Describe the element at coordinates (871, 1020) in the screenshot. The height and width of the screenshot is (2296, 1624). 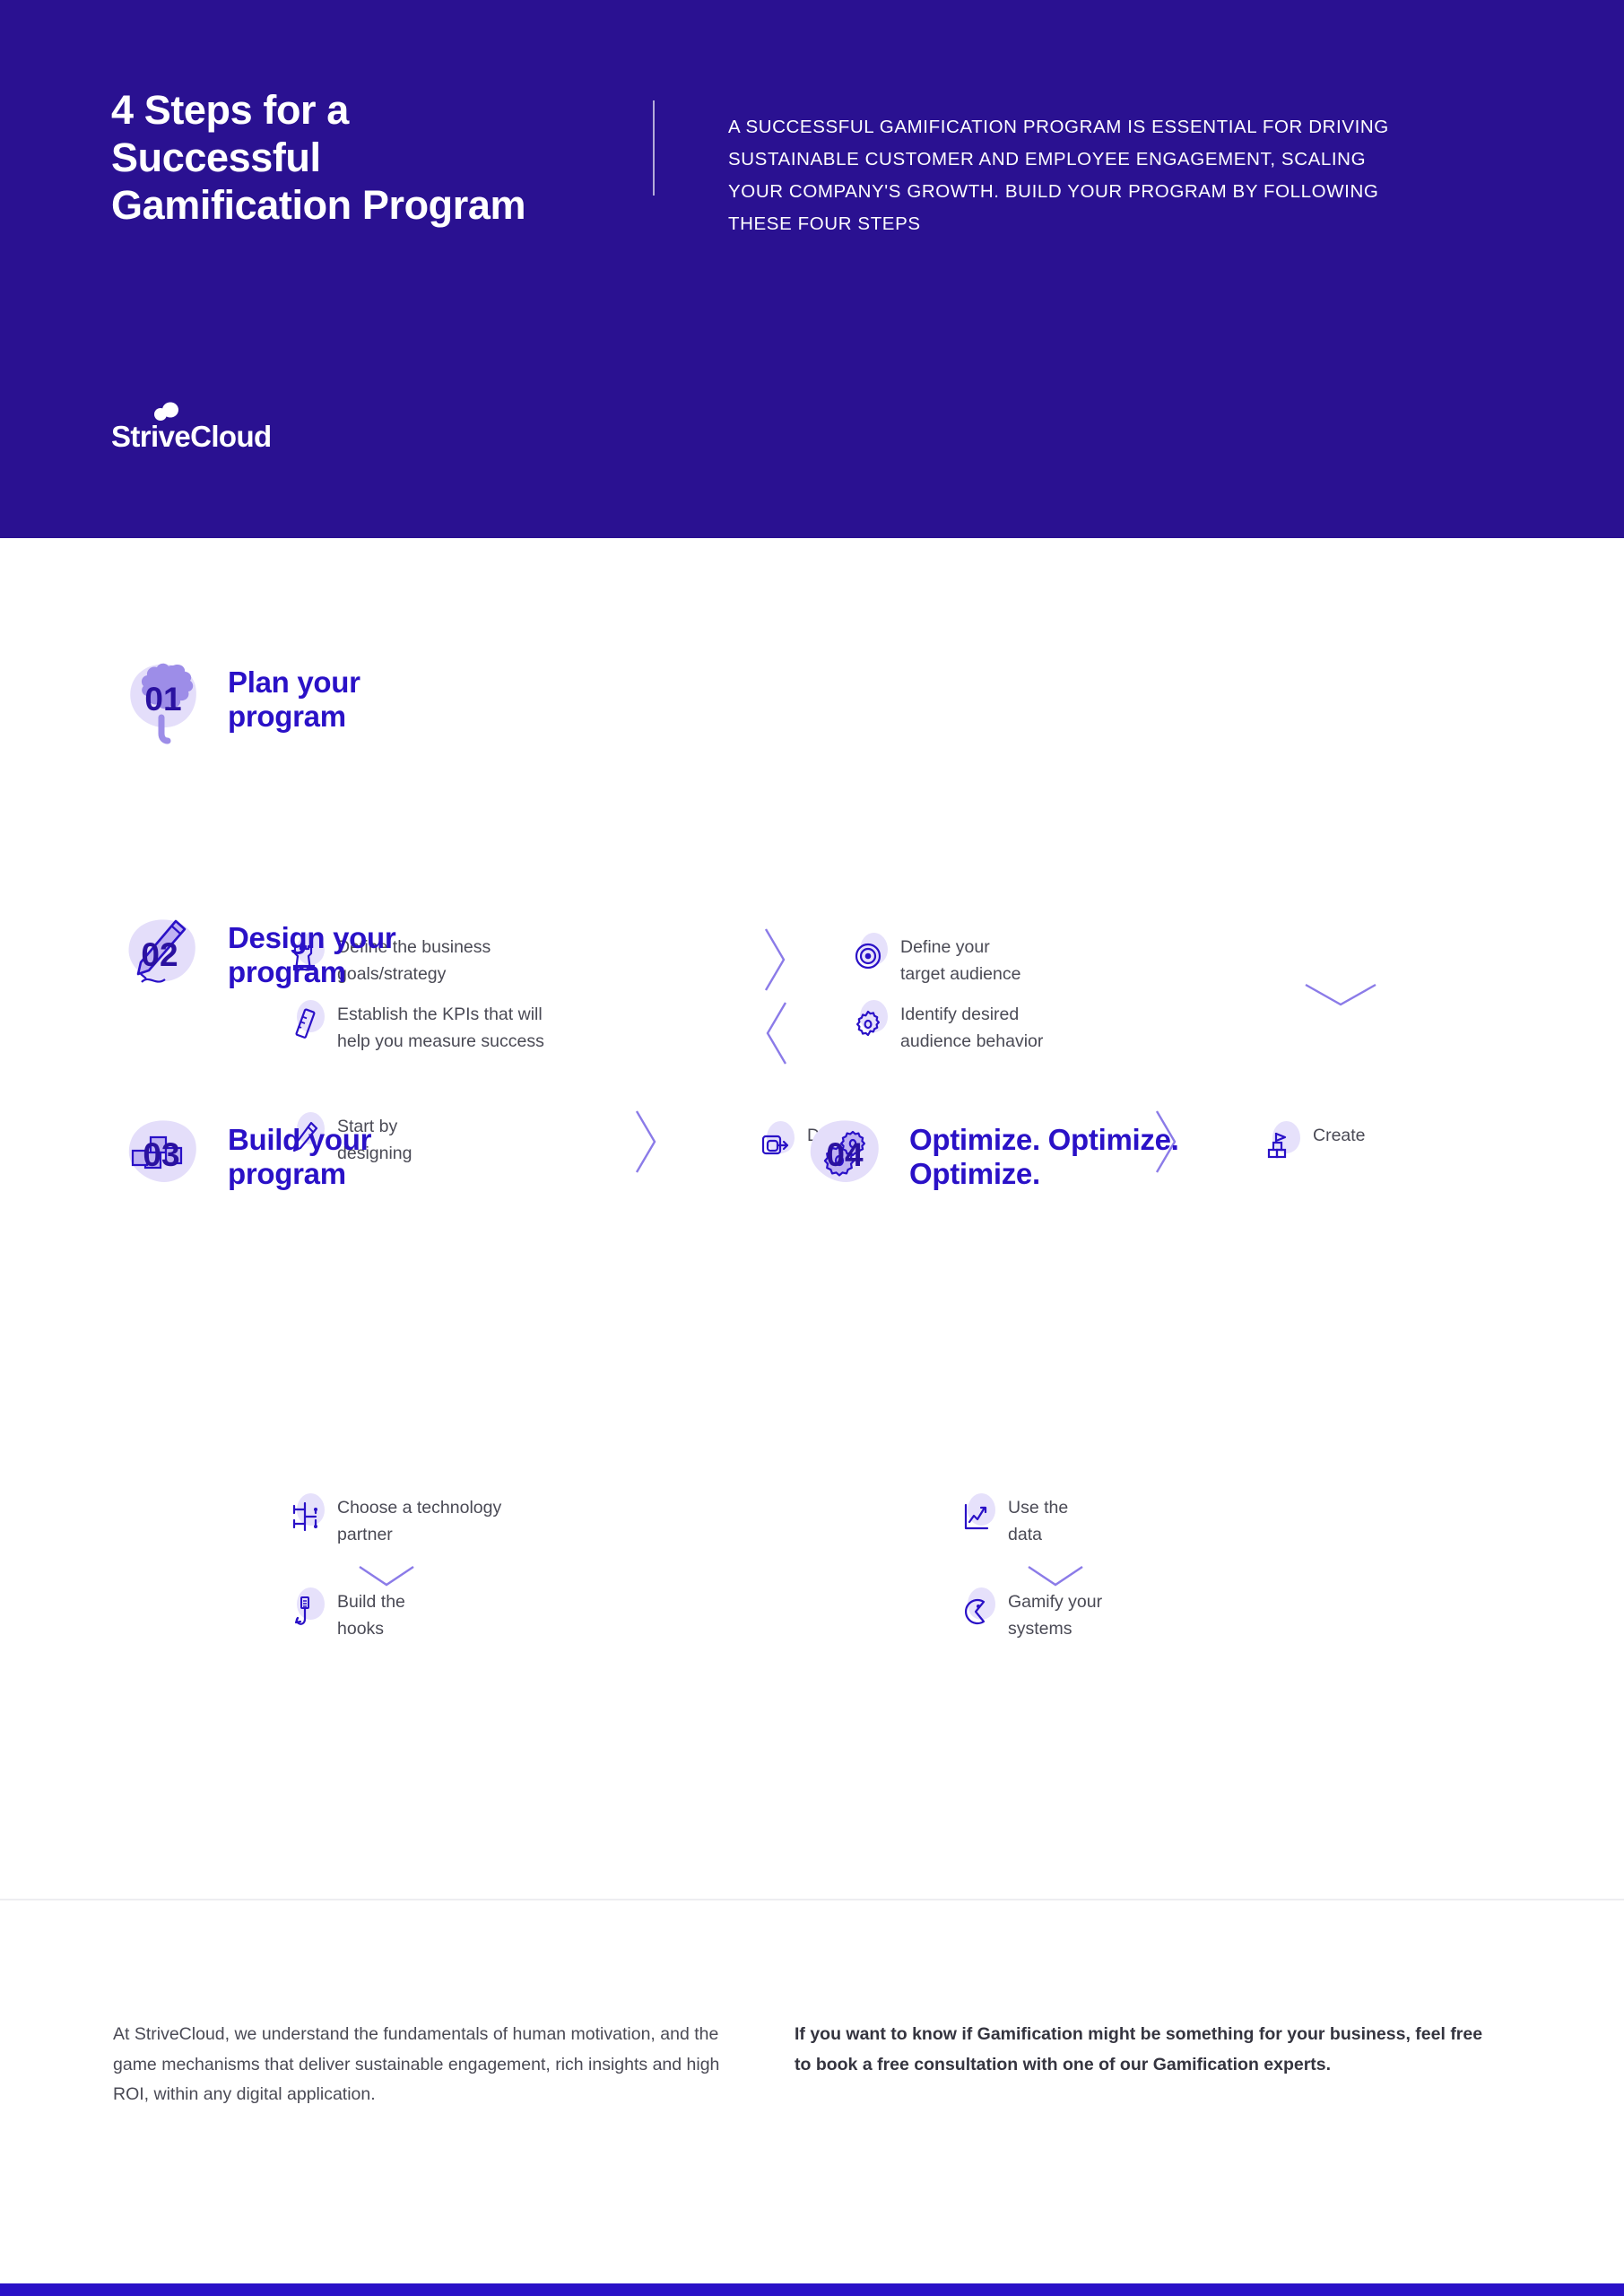
I see `gear-icon` at that location.